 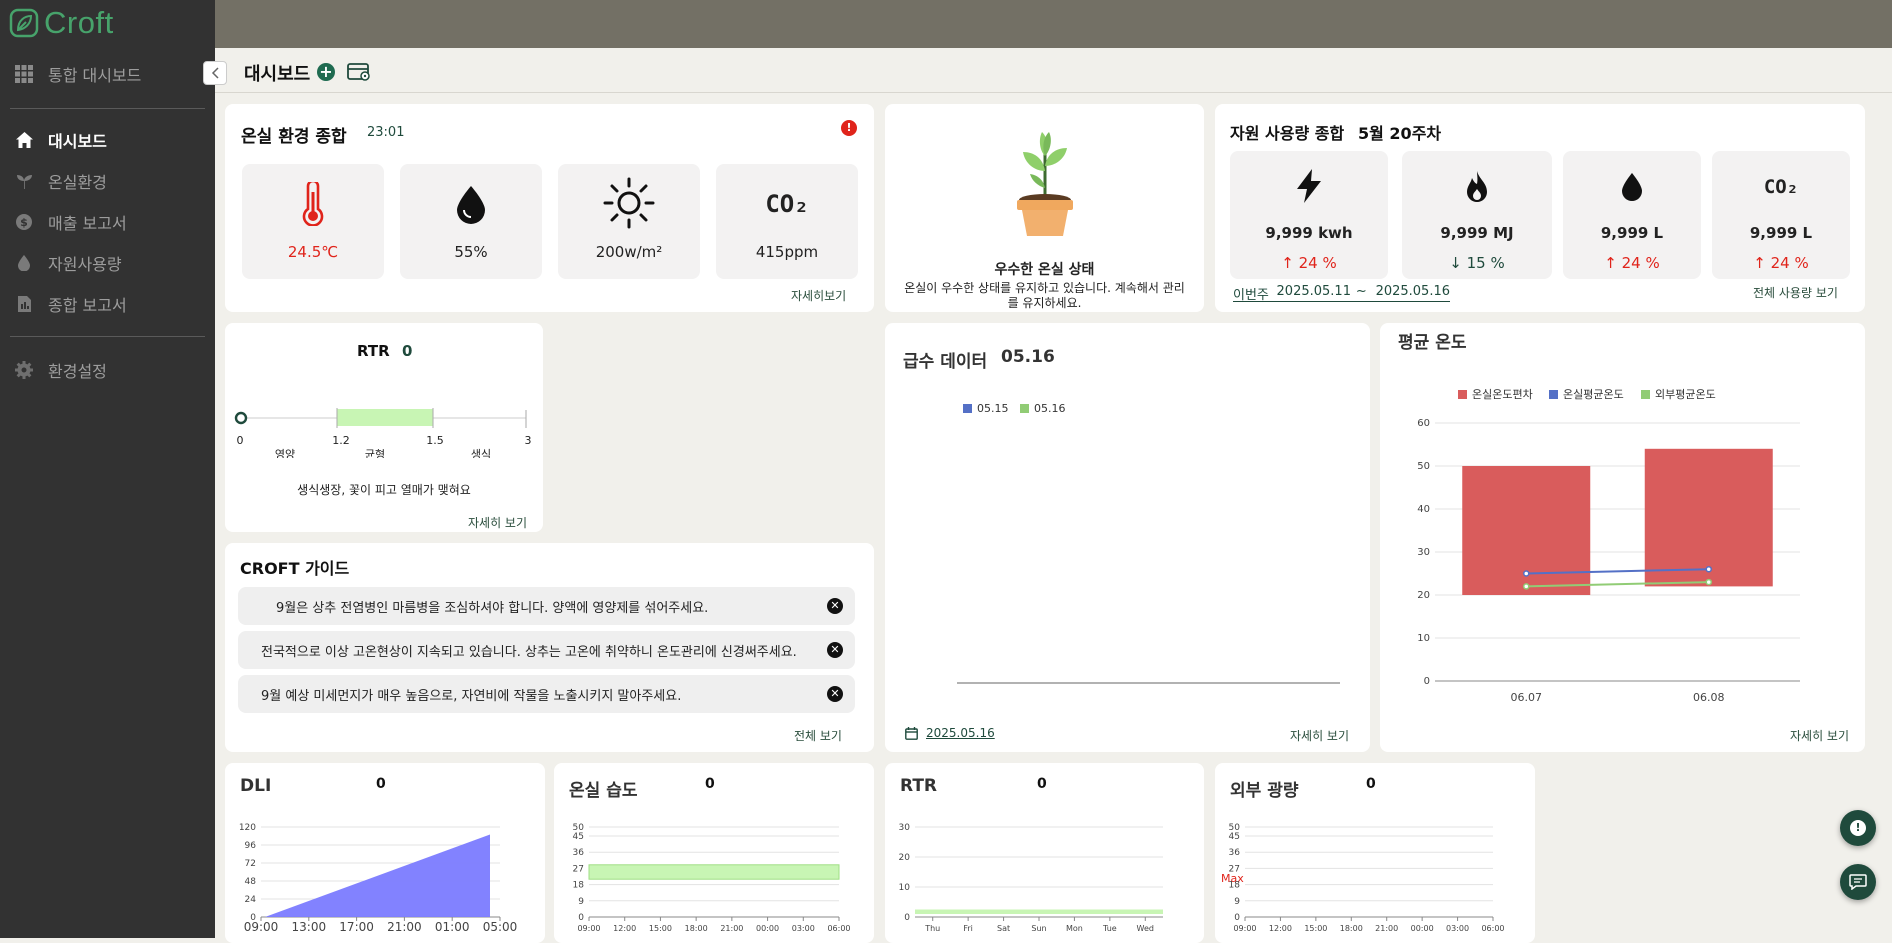 What do you see at coordinates (1309, 233) in the screenshot?
I see `resource-value: 9,999 kwh` at bounding box center [1309, 233].